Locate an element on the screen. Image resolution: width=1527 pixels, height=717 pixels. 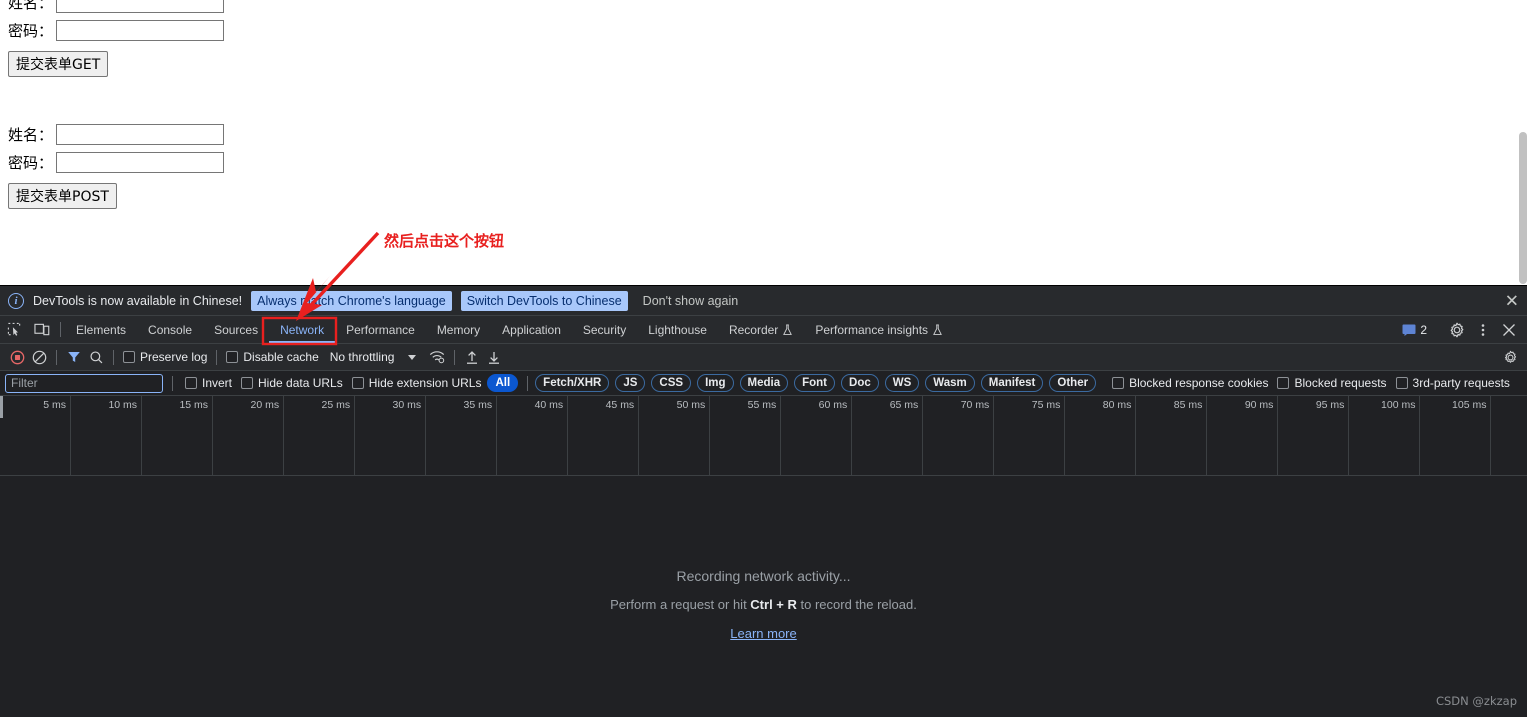
tab-memory: Memory is located at coordinates (458, 329).